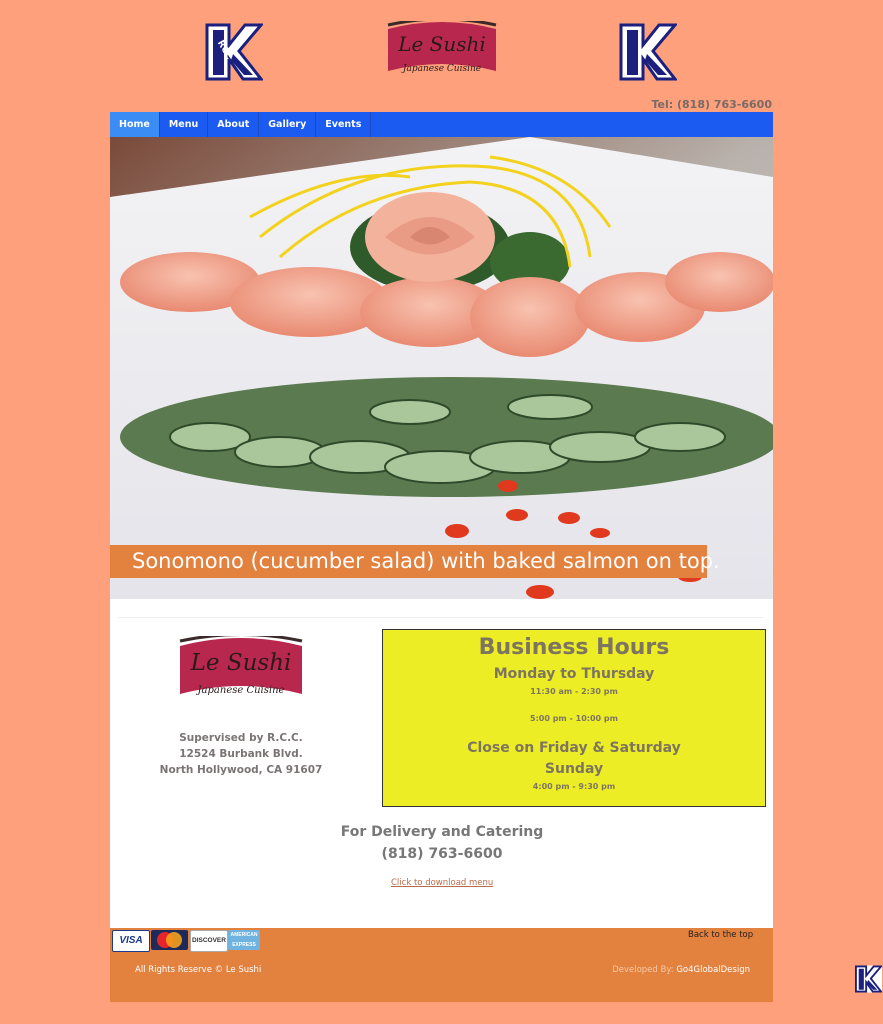  I want to click on logo-brand-name: Le Sushi, so click(441, 44).